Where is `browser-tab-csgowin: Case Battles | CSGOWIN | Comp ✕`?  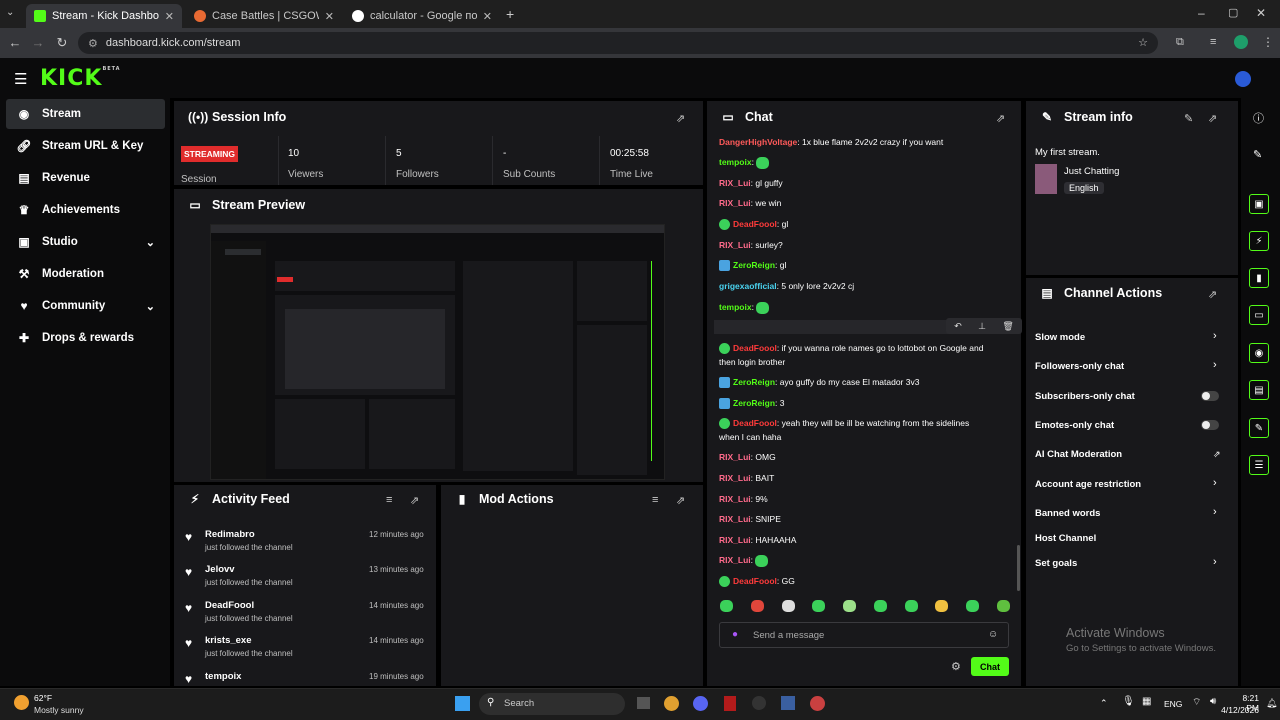 browser-tab-csgowin: Case Battles | CSGOWIN | Comp ✕ is located at coordinates (264, 16).